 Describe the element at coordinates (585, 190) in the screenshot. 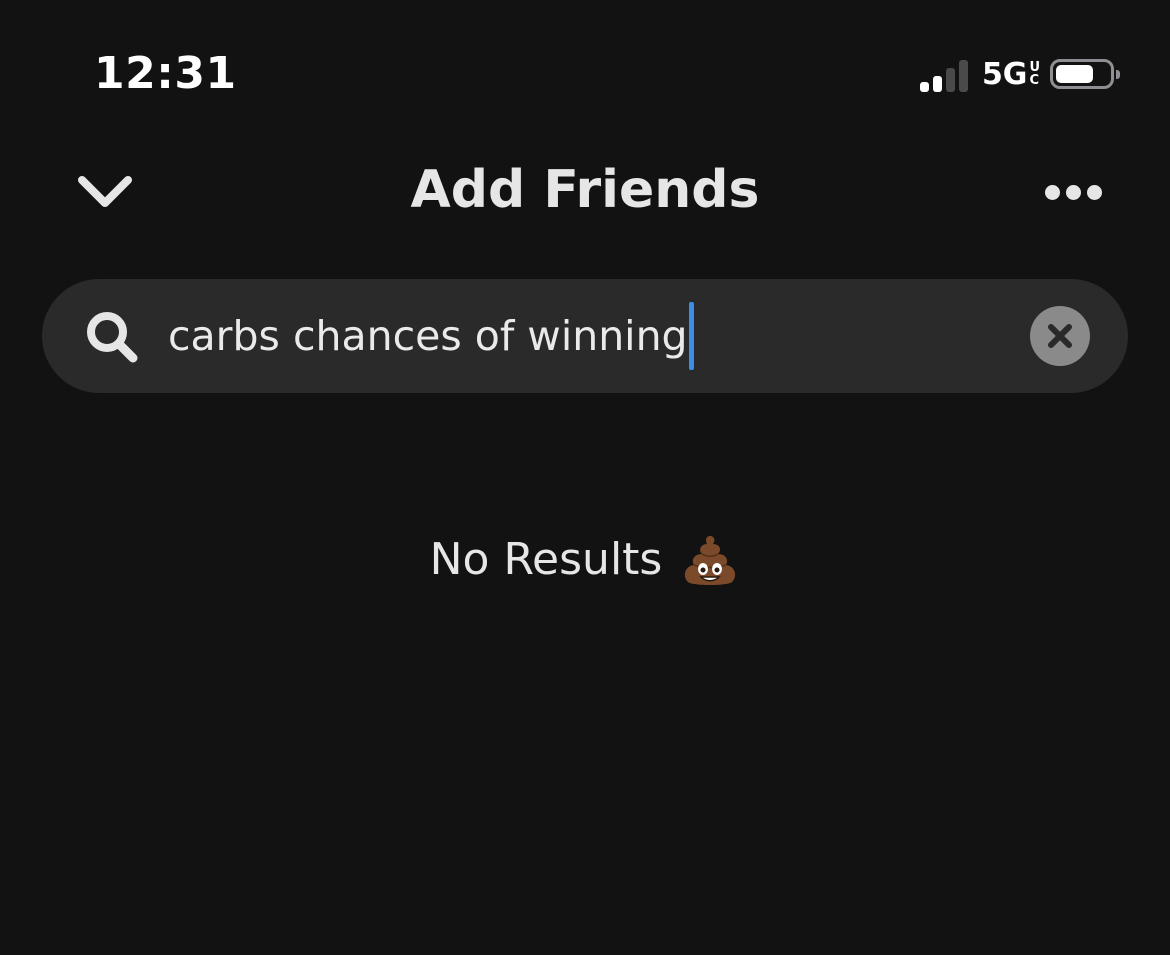

I see `page-title: Add Friends` at that location.